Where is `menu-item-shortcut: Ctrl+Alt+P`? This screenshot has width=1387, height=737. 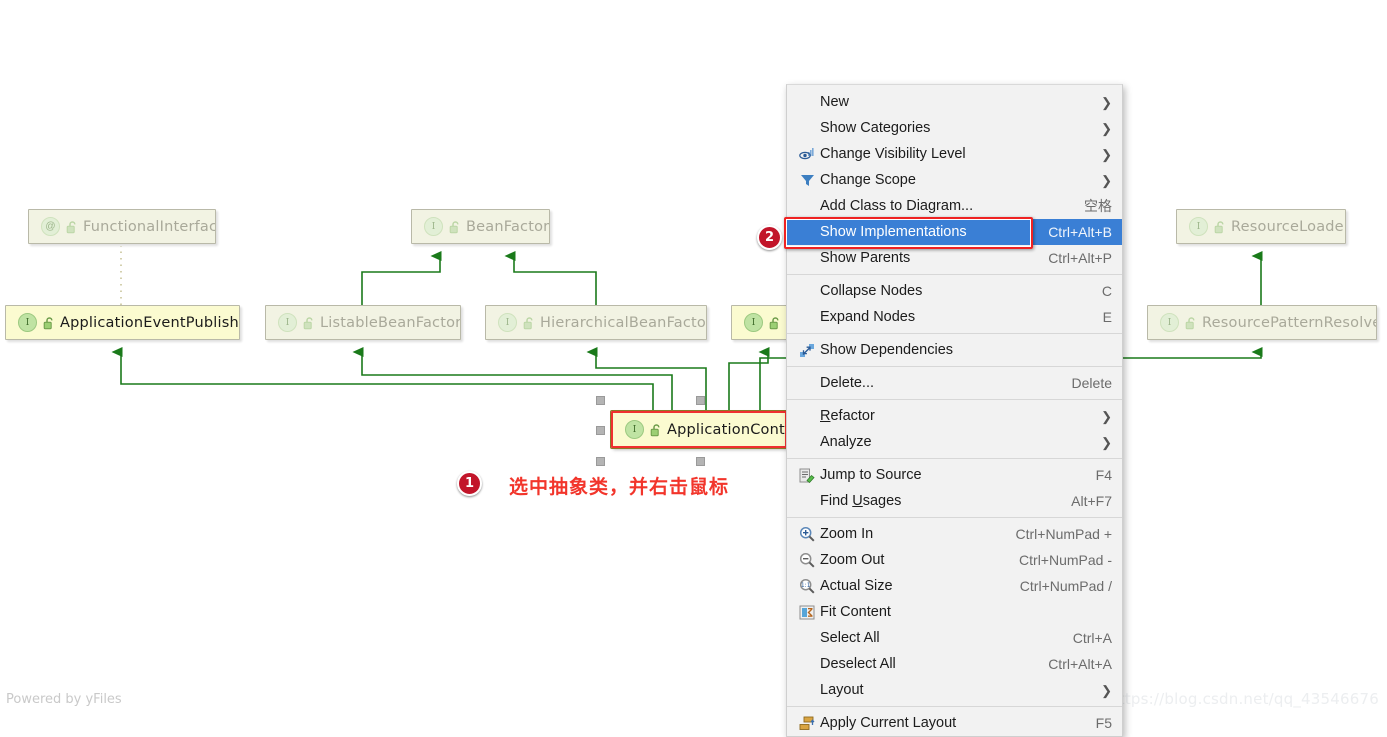 menu-item-shortcut: Ctrl+Alt+P is located at coordinates (1080, 258).